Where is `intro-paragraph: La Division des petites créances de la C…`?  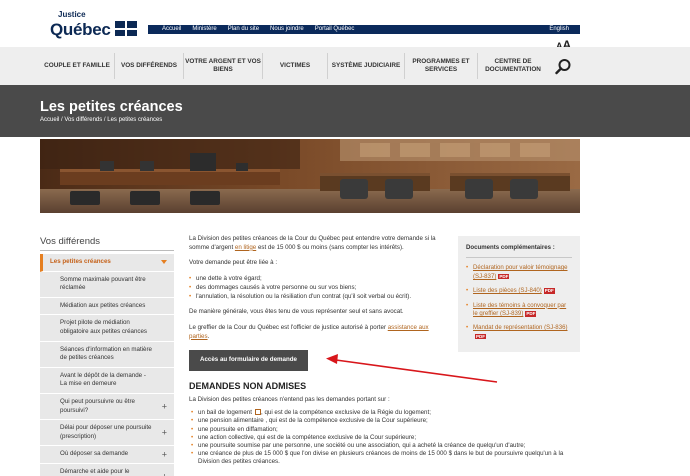 intro-paragraph: La Division des petites créances de la C… is located at coordinates (312, 243).